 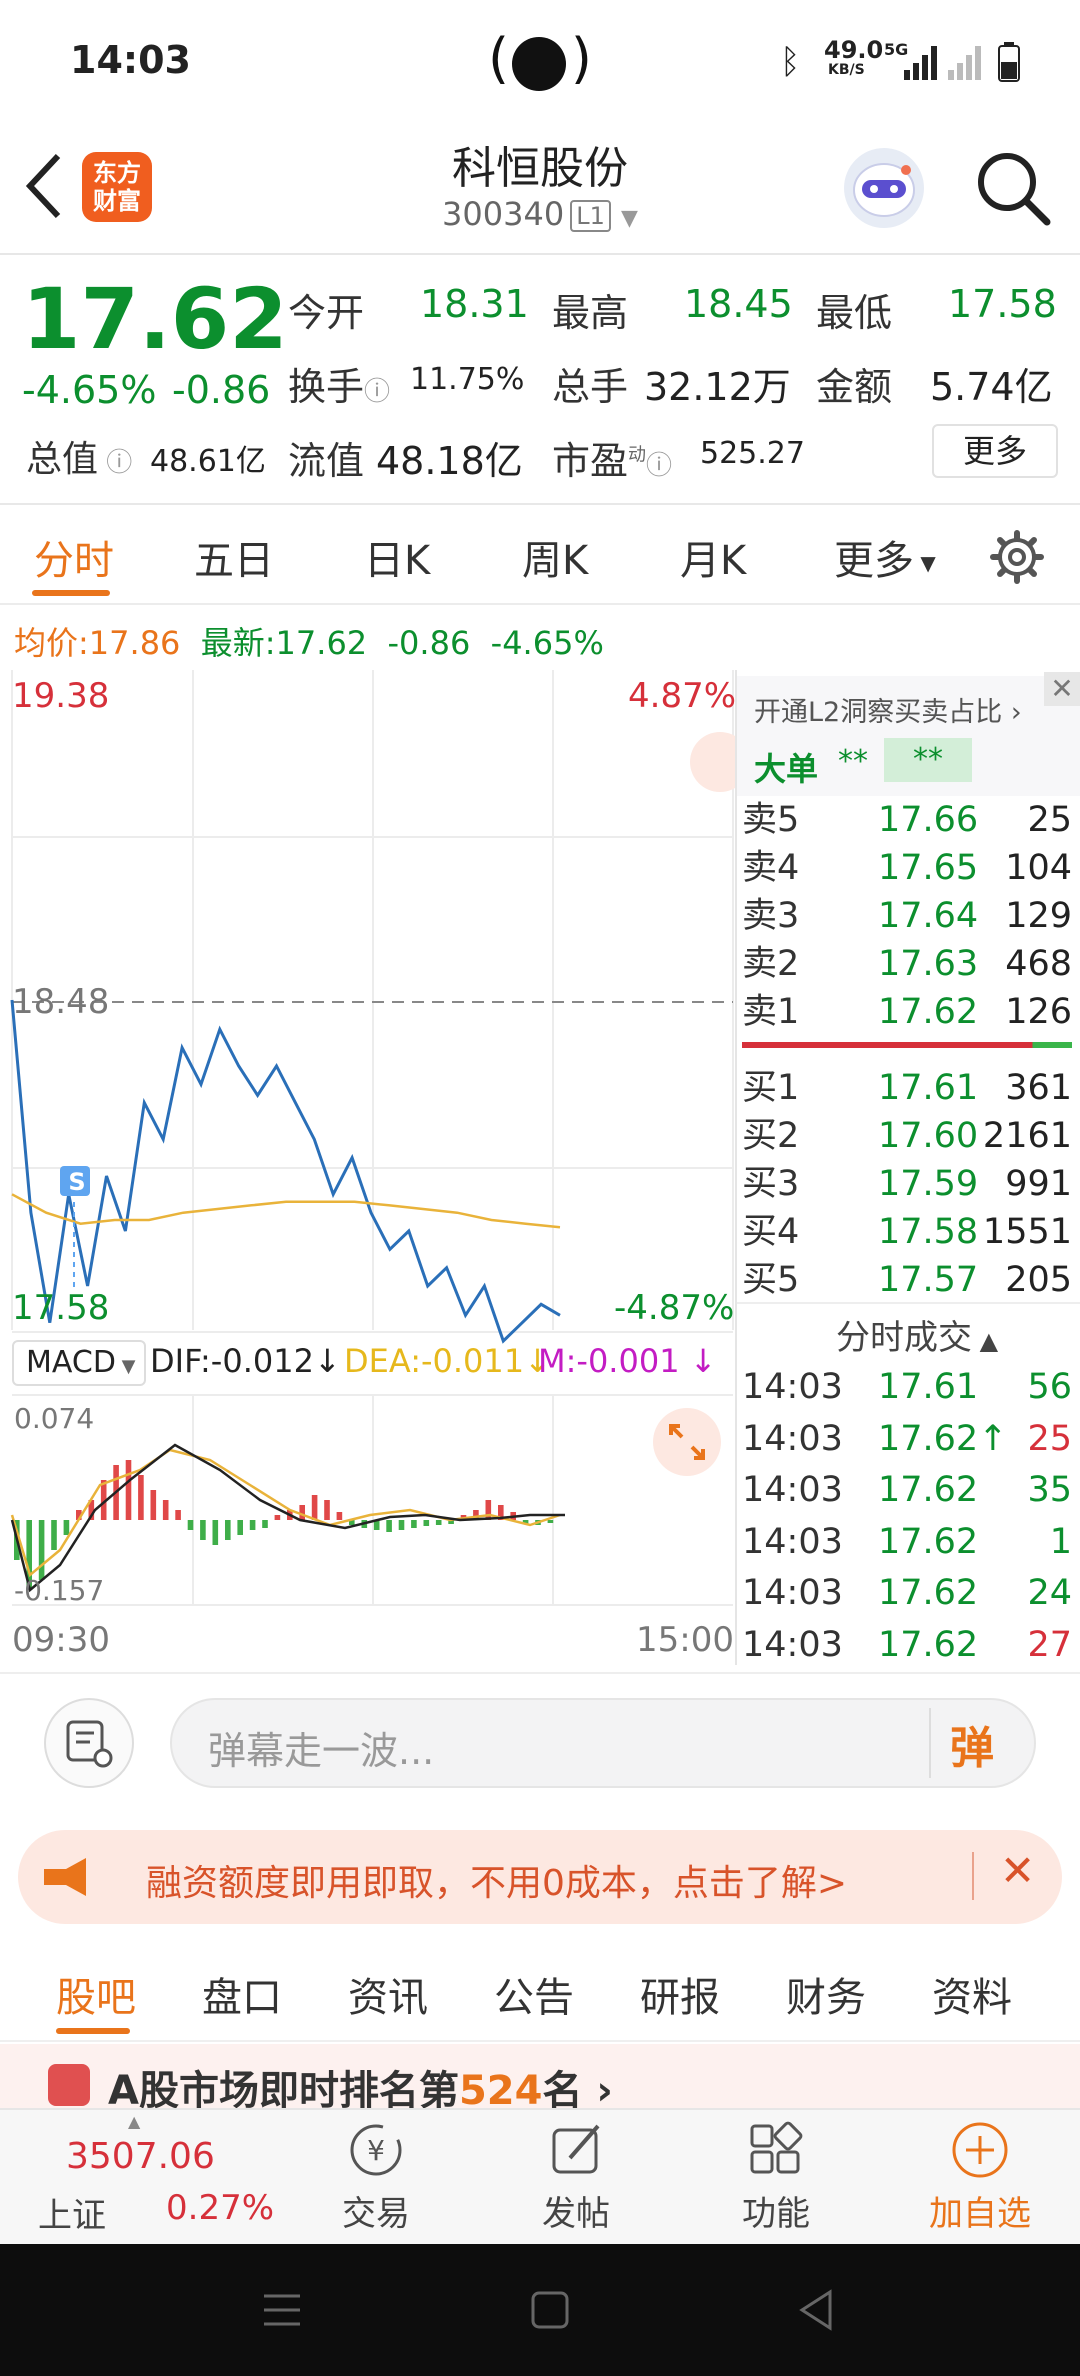 What do you see at coordinates (130, 60) in the screenshot?
I see `status-time: 14:03` at bounding box center [130, 60].